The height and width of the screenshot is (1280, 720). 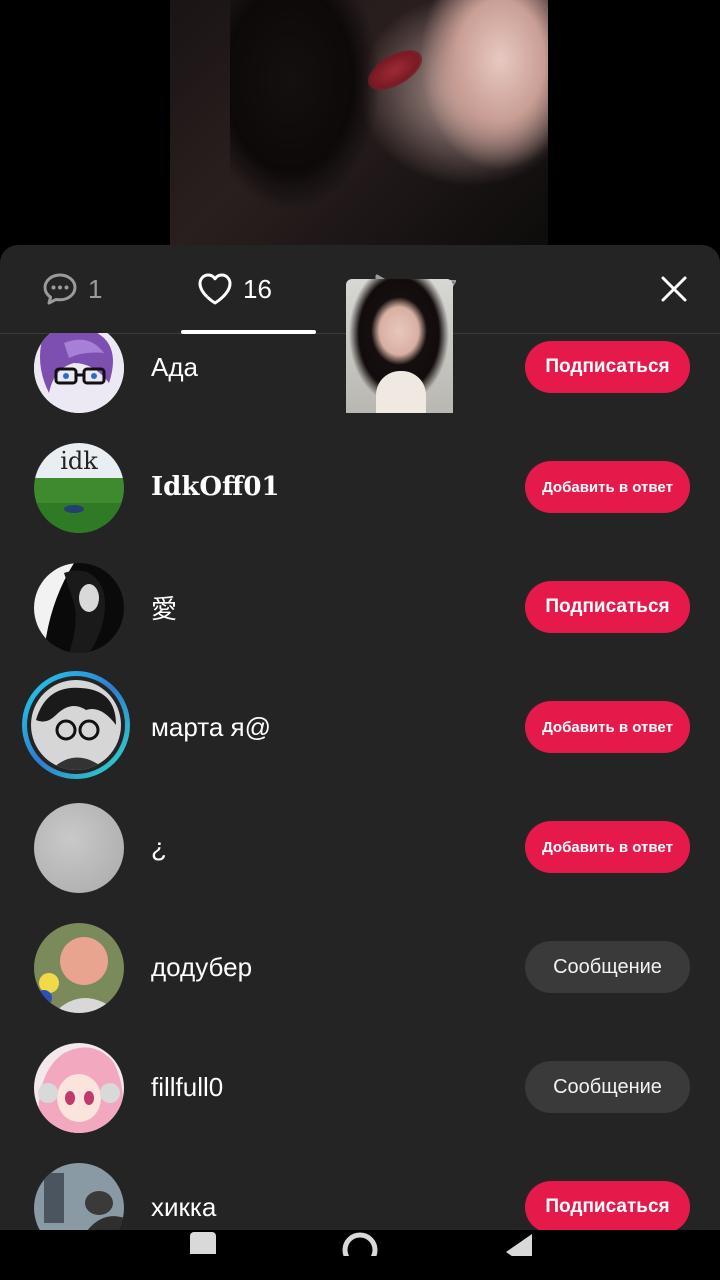 I want to click on comments-count: 1, so click(x=95, y=288).